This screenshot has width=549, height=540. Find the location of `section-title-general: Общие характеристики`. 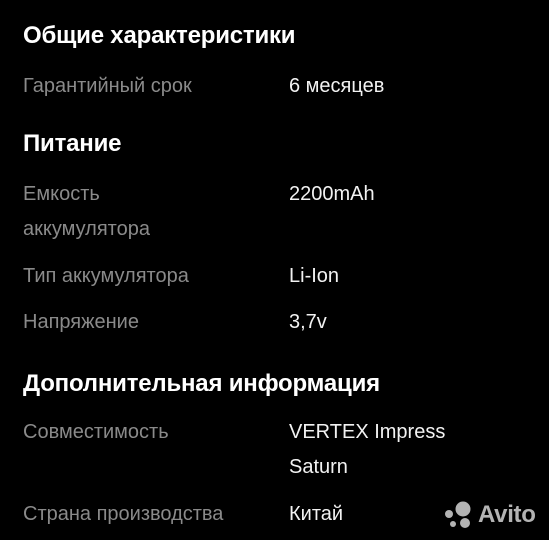

section-title-general: Общие характеристики is located at coordinates (159, 35).